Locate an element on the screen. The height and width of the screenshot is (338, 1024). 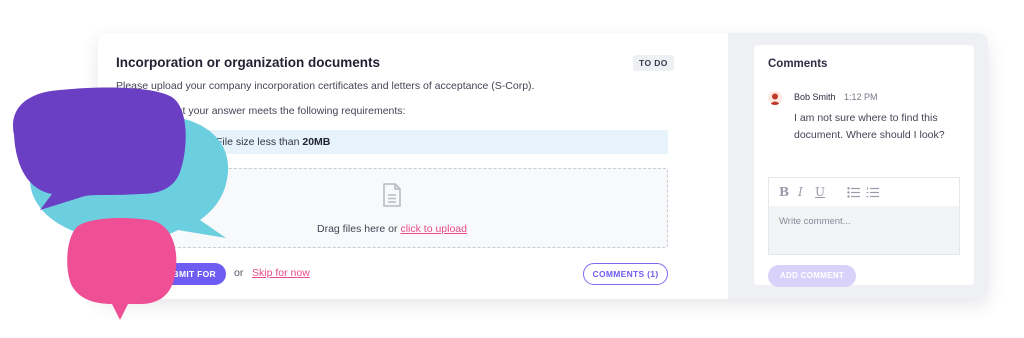
comments-button: COMMENTS (1) is located at coordinates (625, 274).